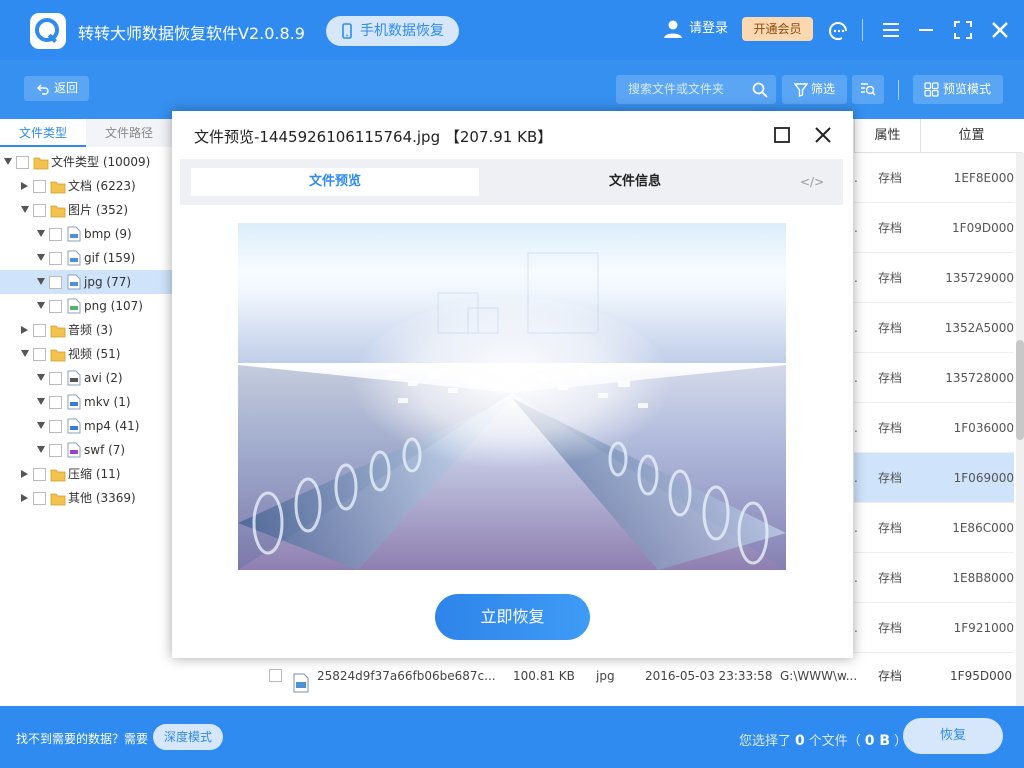  What do you see at coordinates (934, 528) in the screenshot?
I see `table-row: . 存档 1E86C000` at bounding box center [934, 528].